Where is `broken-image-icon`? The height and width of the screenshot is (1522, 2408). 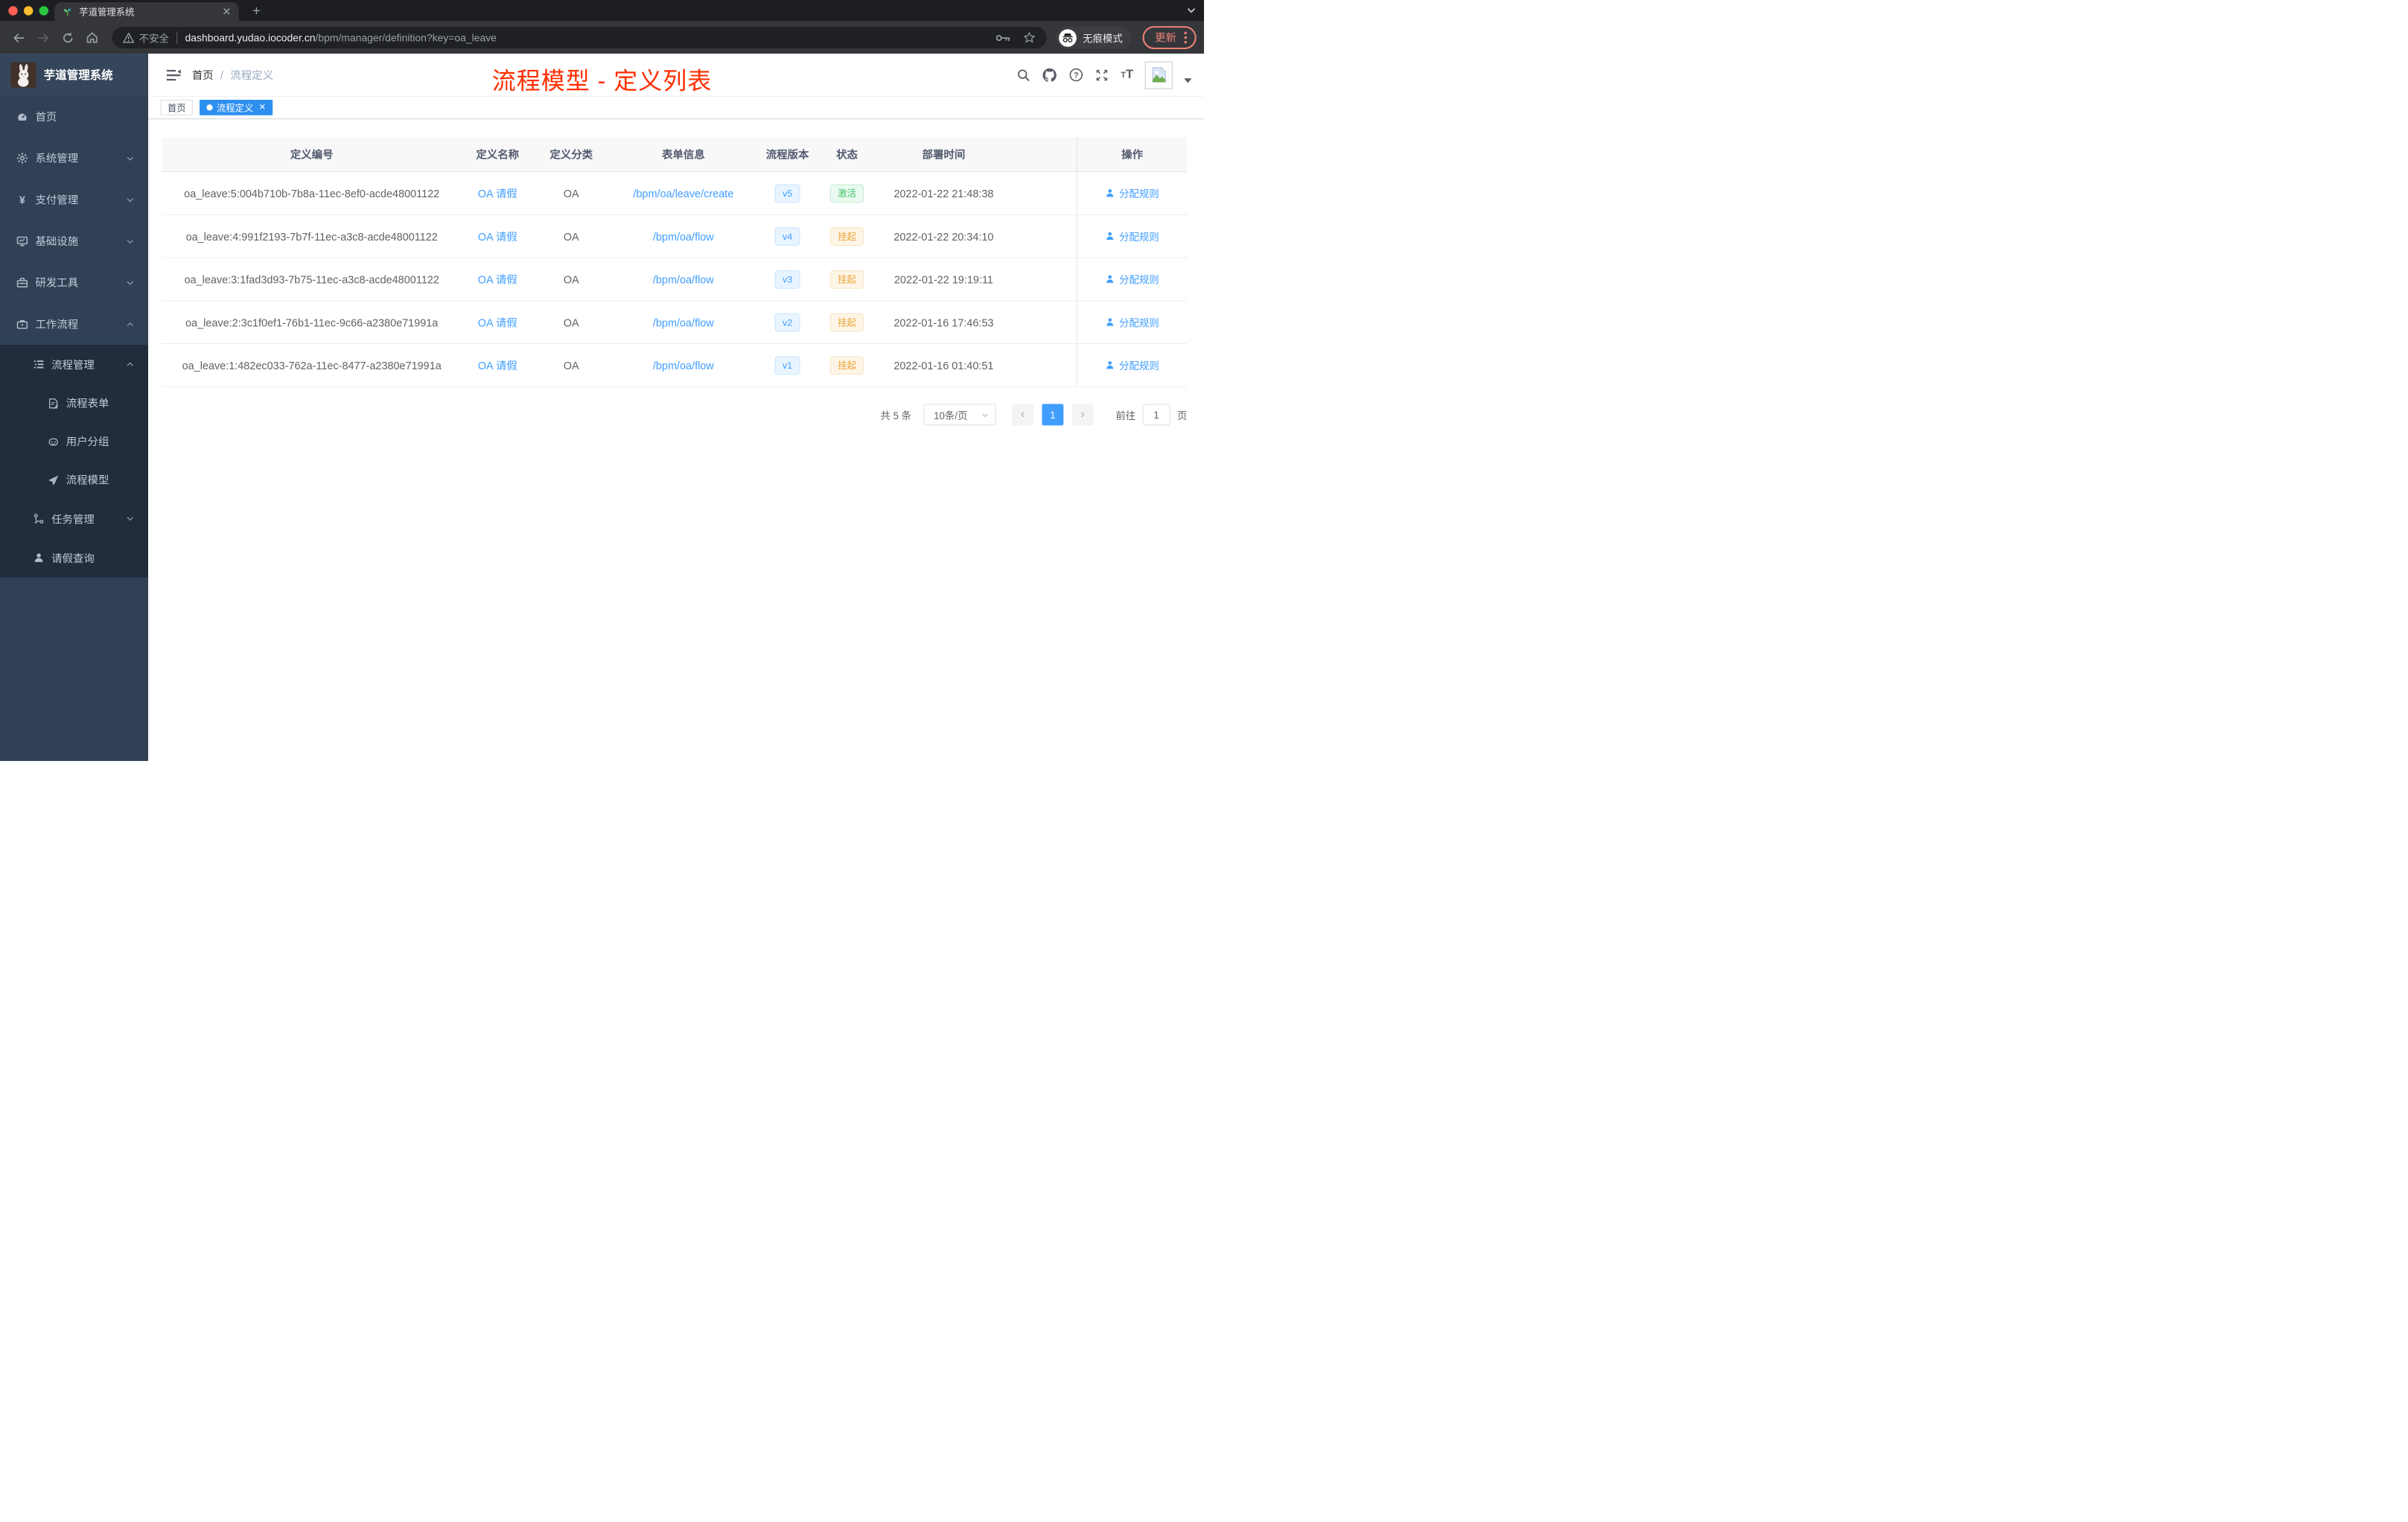
broken-image-icon is located at coordinates (1159, 75).